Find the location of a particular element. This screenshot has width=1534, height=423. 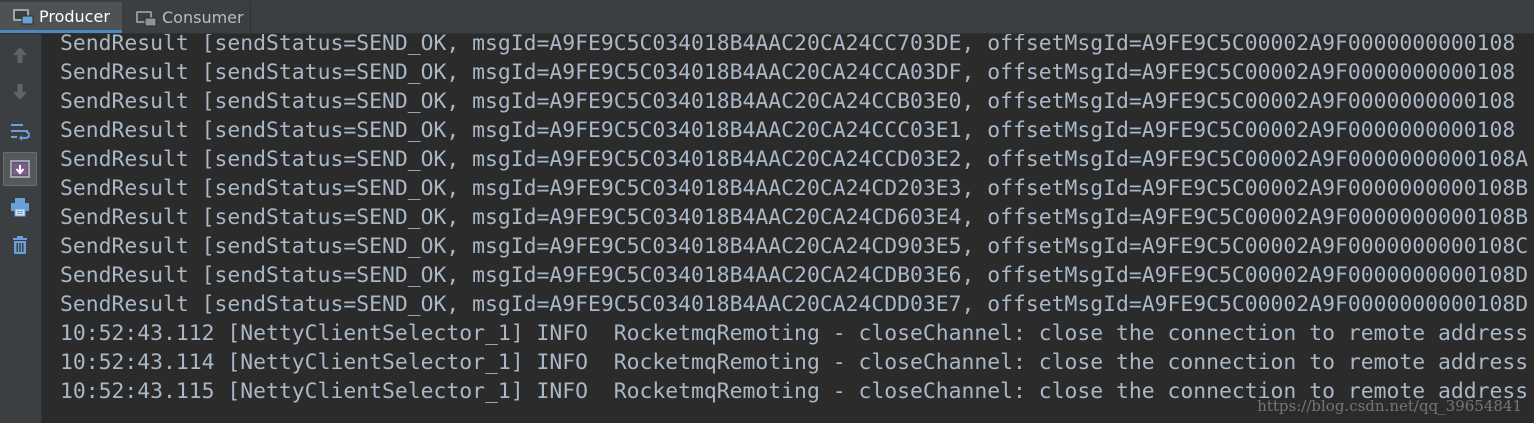

arrow-up-icon is located at coordinates (20, 55).